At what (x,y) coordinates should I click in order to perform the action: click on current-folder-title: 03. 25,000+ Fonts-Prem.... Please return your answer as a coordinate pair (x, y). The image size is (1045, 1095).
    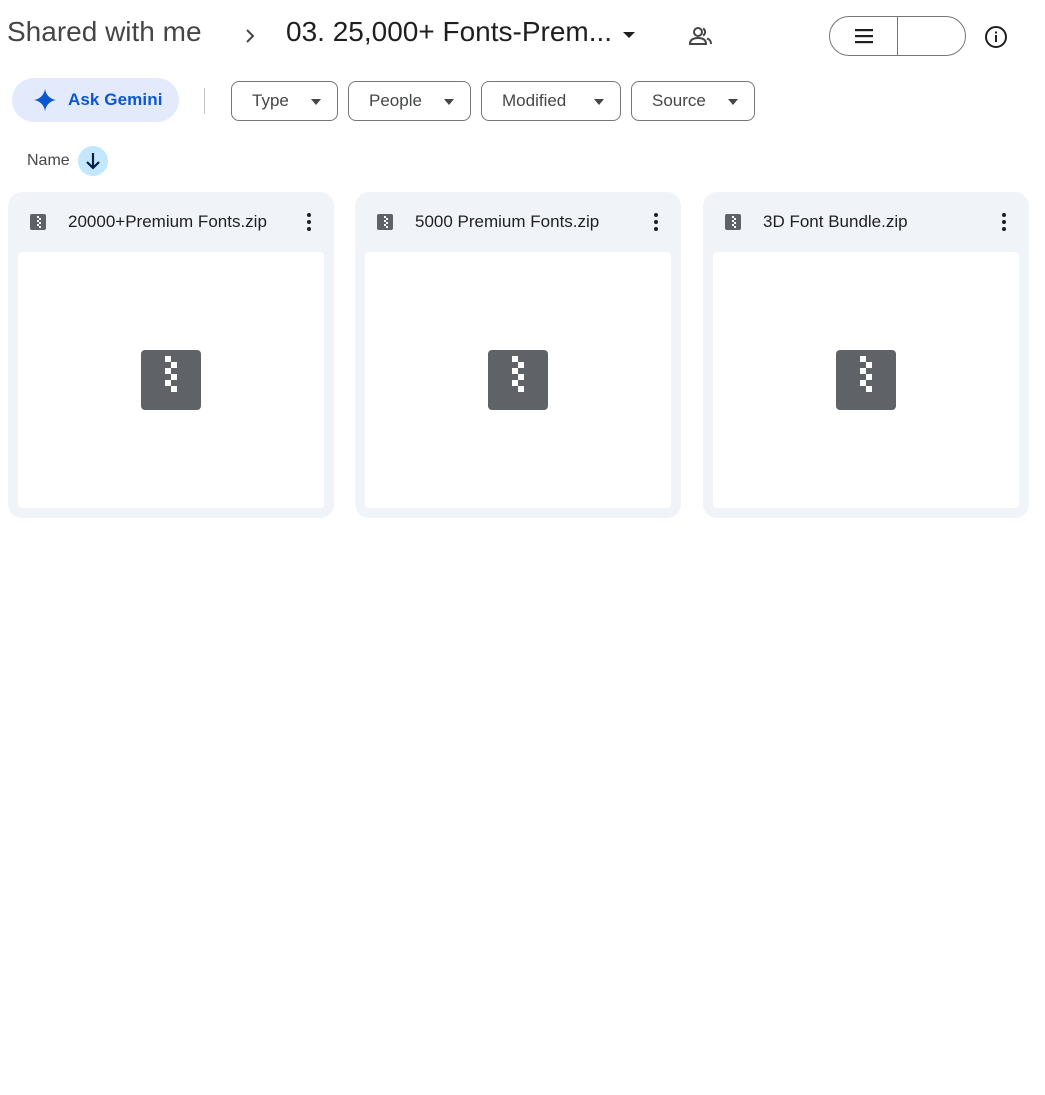
    Looking at the image, I should click on (449, 31).